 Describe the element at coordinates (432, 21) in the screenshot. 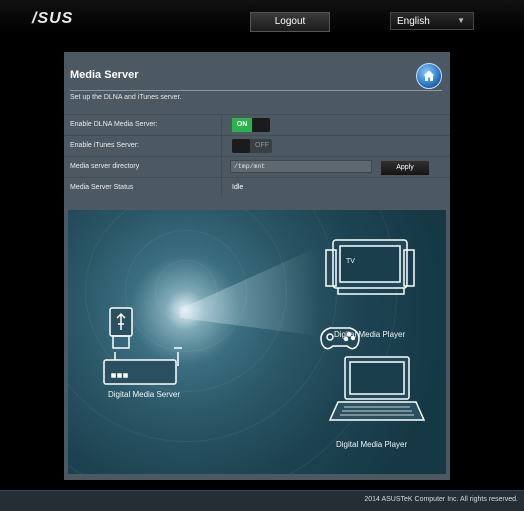

I see `language-select: English ▼` at that location.